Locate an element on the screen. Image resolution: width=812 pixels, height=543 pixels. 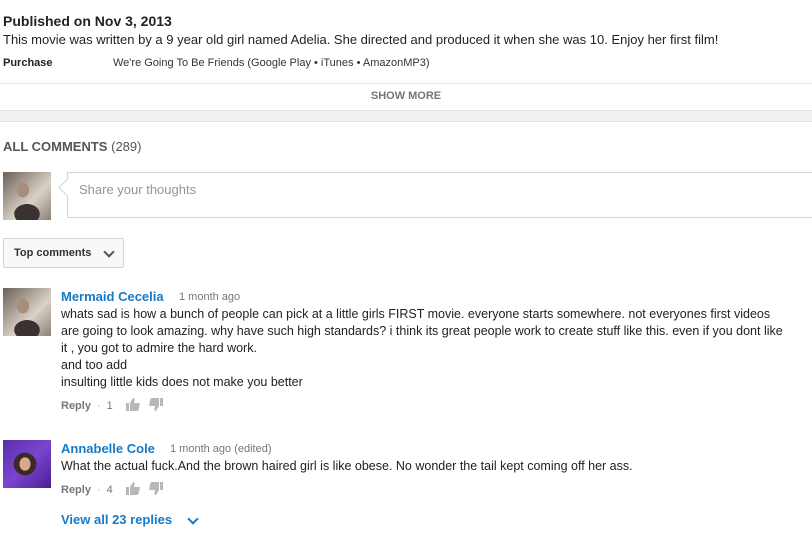
like-count: 4 is located at coordinates (109, 489).